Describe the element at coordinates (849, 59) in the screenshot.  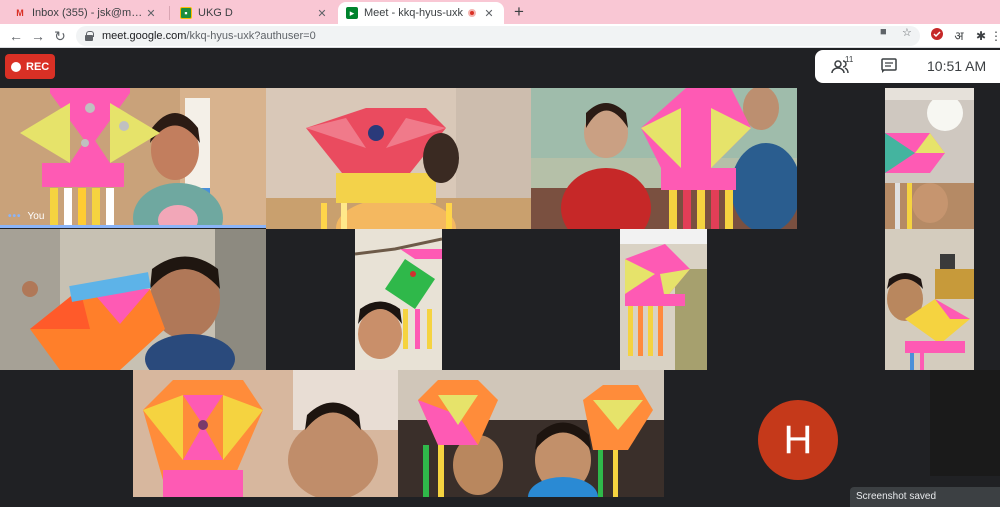
I see `participant-count: 11` at that location.